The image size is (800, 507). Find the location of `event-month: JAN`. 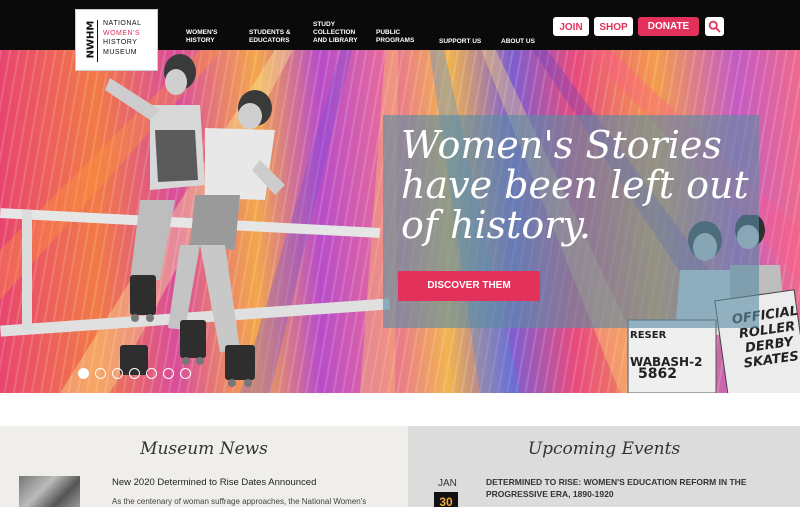

event-month: JAN is located at coordinates (447, 483).